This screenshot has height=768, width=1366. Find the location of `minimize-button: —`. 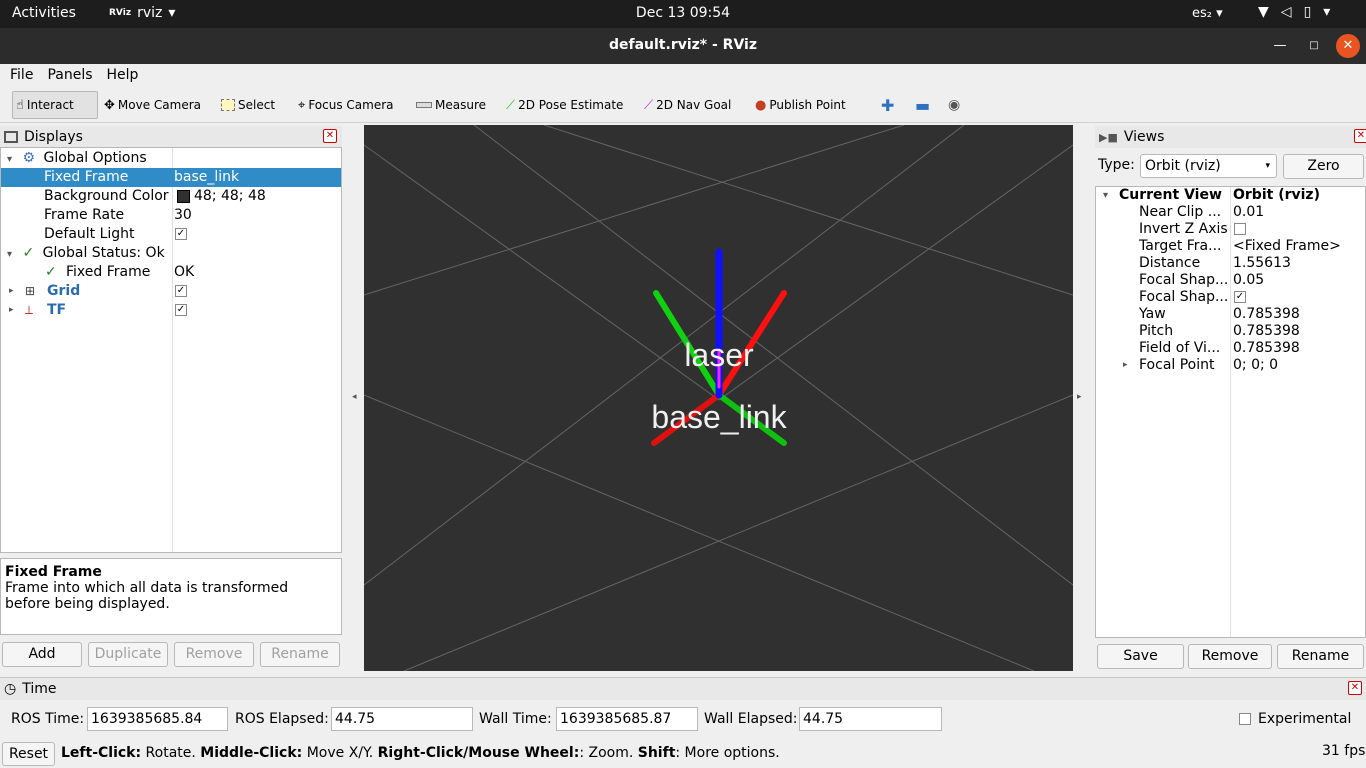

minimize-button: — is located at coordinates (1280, 46).